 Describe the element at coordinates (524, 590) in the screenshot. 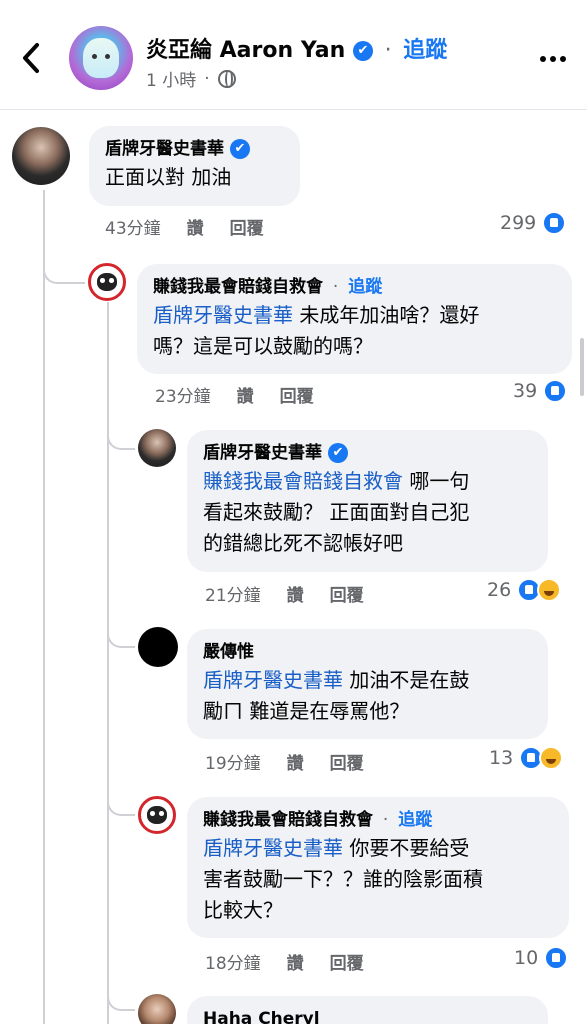

I see `reaction-count: 26` at that location.